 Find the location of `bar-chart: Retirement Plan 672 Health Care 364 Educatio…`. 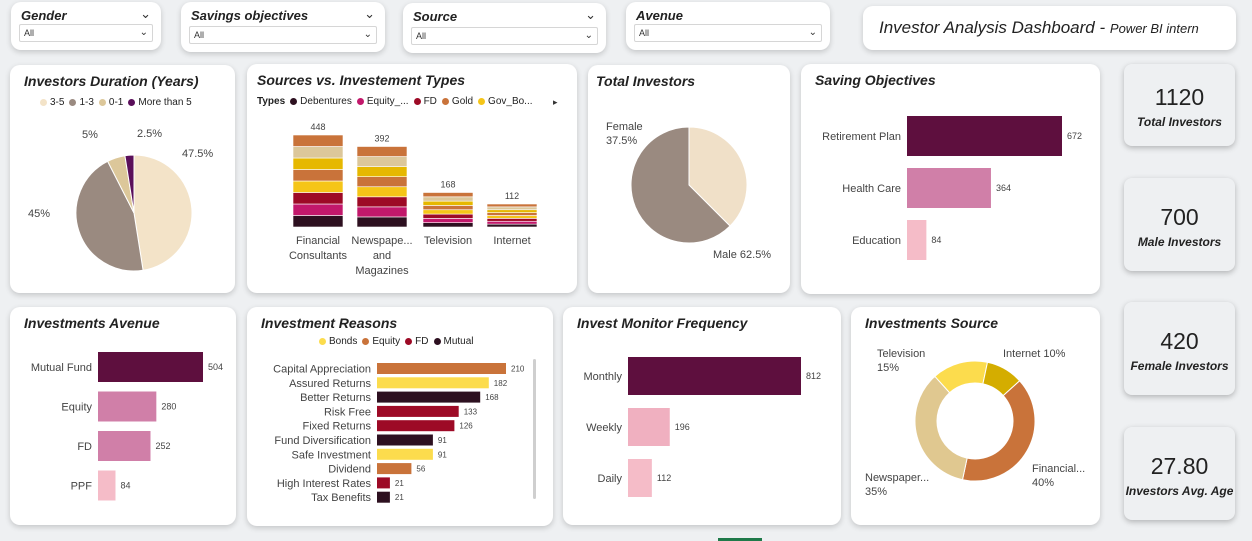

bar-chart: Retirement Plan 672 Health Care 364 Educatio… is located at coordinates (952, 188).